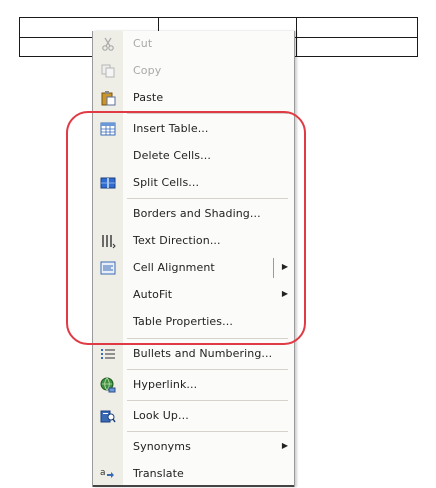 This screenshot has height=488, width=436. Describe the element at coordinates (143, 43) in the screenshot. I see `menu-item-label: Cut` at that location.